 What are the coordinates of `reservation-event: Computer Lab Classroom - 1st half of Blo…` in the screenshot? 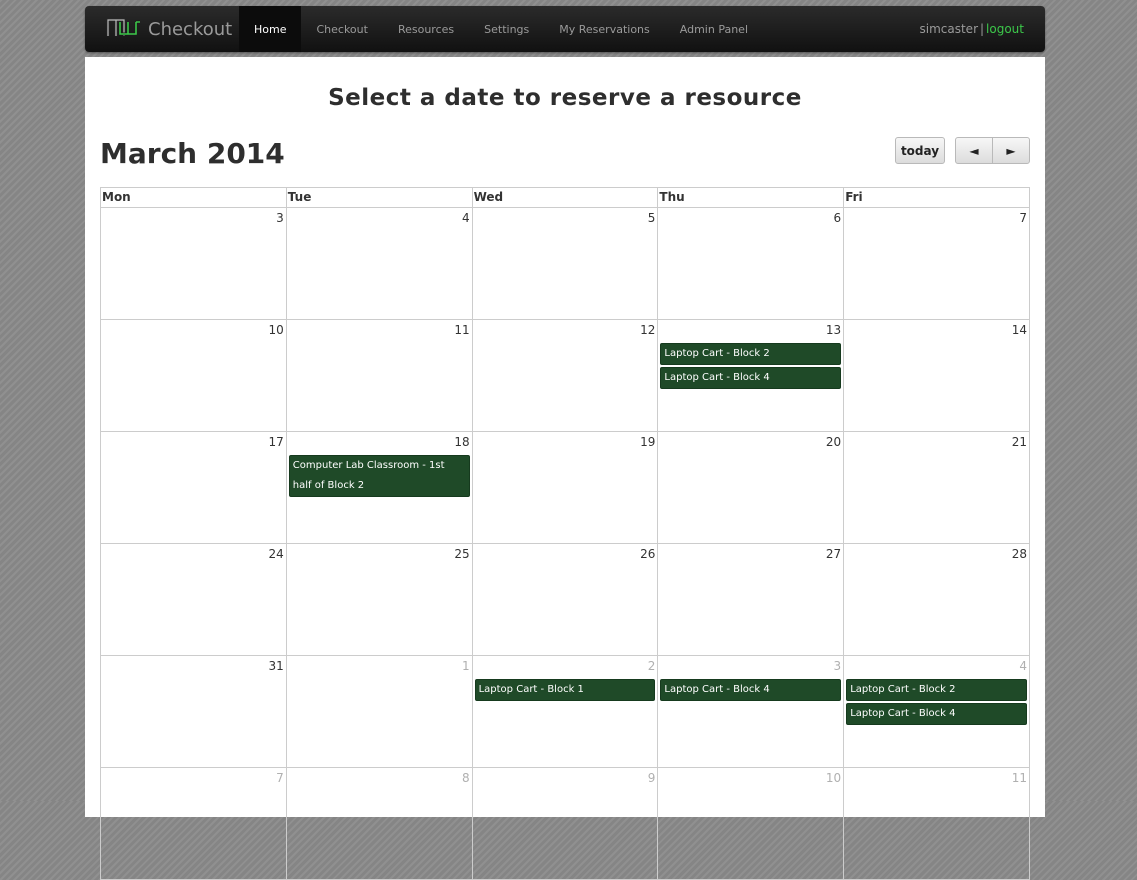 It's located at (379, 476).